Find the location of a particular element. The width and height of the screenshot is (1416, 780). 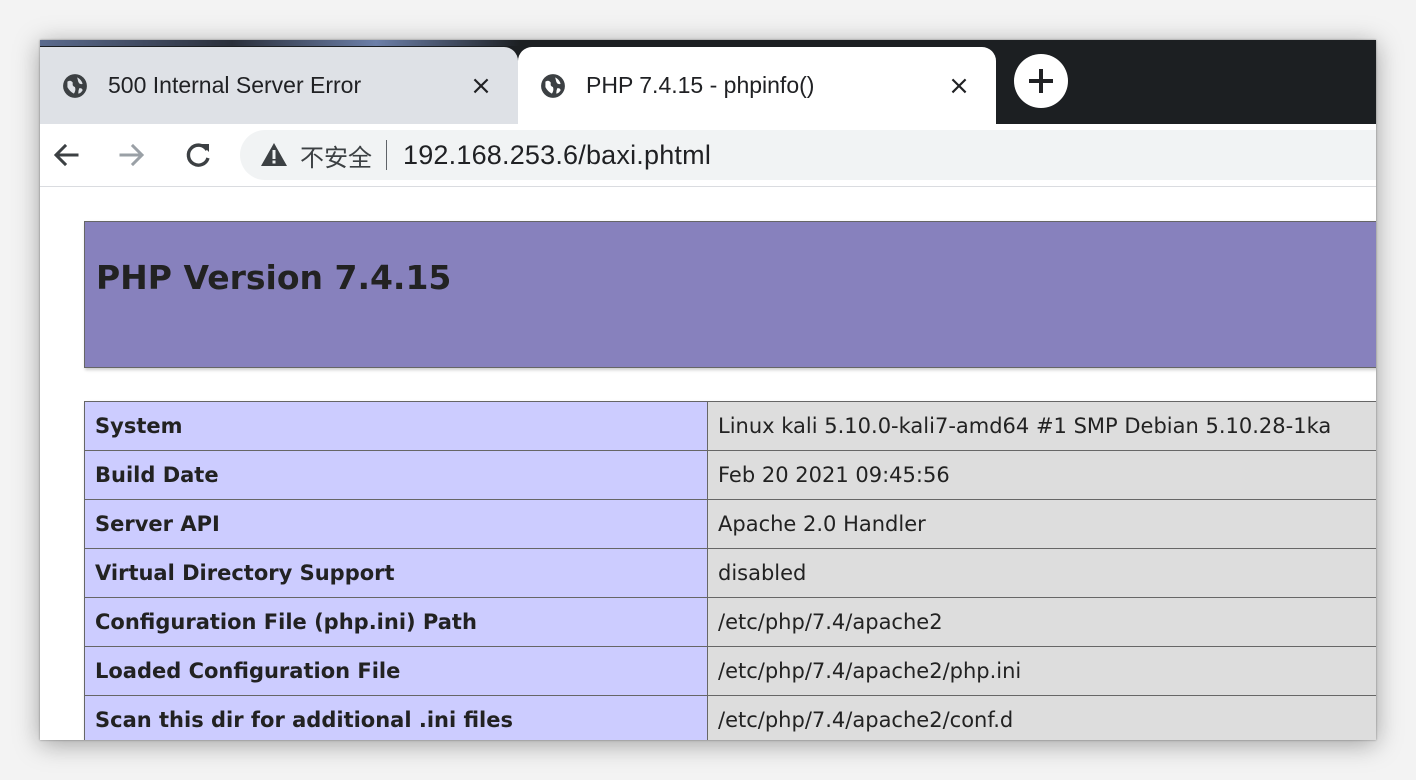

reload-icon is located at coordinates (198, 155).